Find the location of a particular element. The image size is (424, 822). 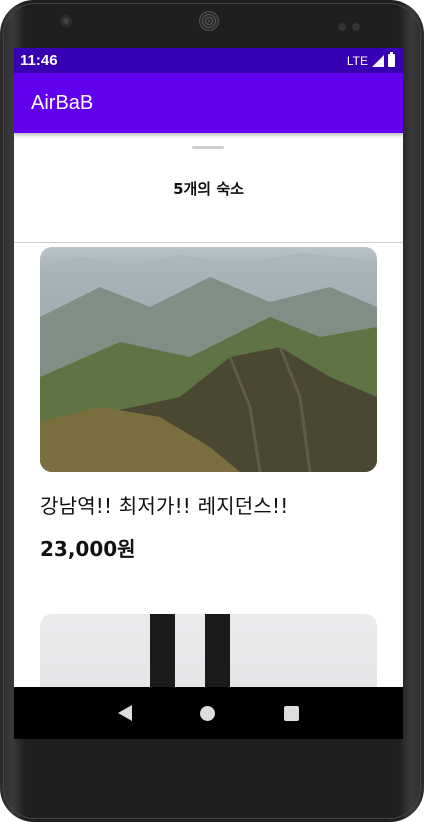

network-label: LTE is located at coordinates (357, 60).